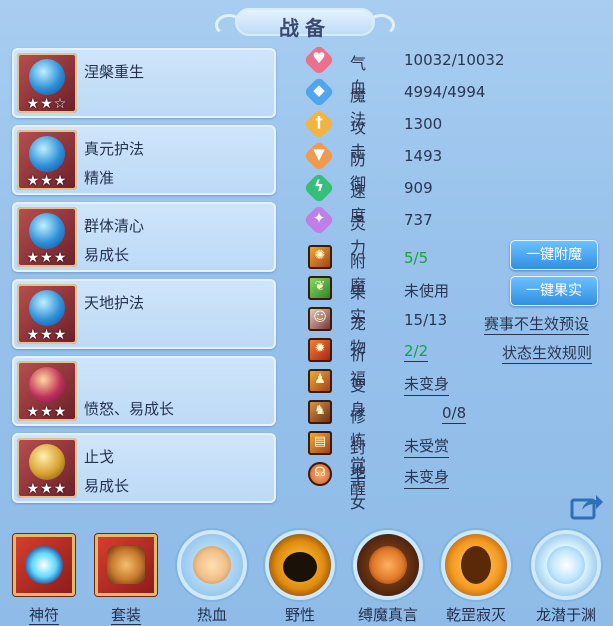  What do you see at coordinates (99, 178) in the screenshot?
I see `equip-trait: 精准` at bounding box center [99, 178].